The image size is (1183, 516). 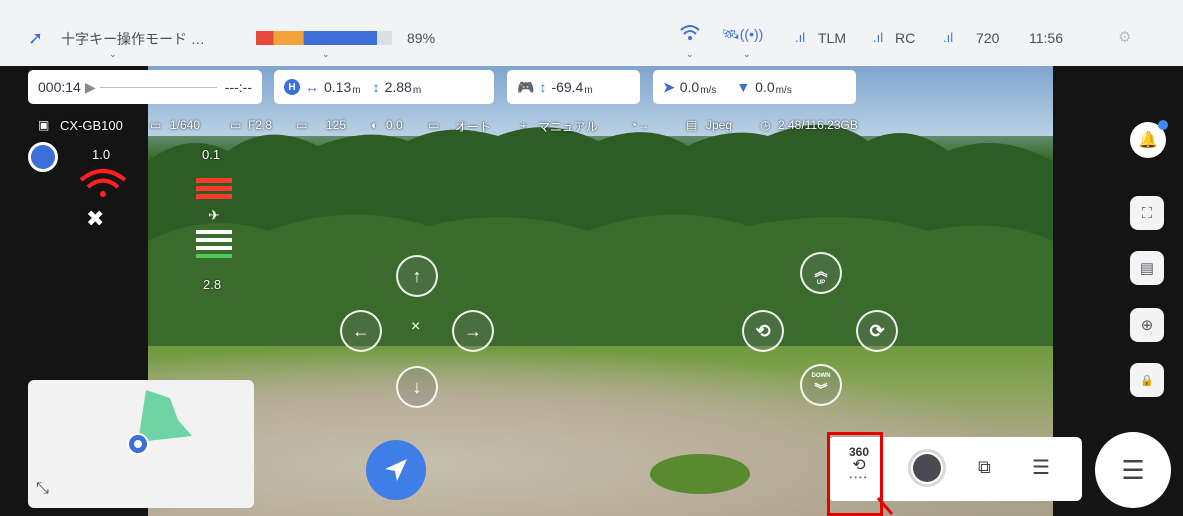 What do you see at coordinates (95, 218) in the screenshot?
I see `drone-icon: ✖` at bounding box center [95, 218].